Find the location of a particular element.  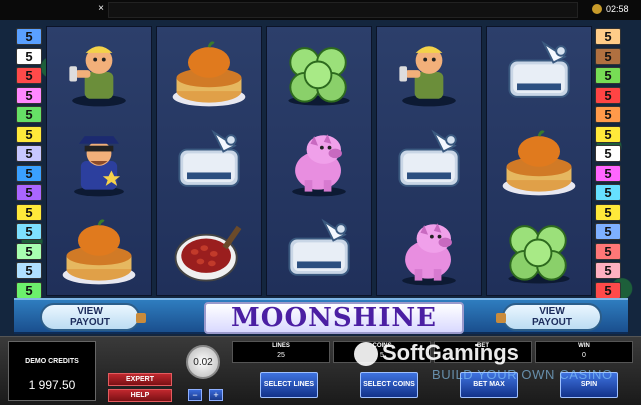

bet-label: BET is located at coordinates (483, 346).